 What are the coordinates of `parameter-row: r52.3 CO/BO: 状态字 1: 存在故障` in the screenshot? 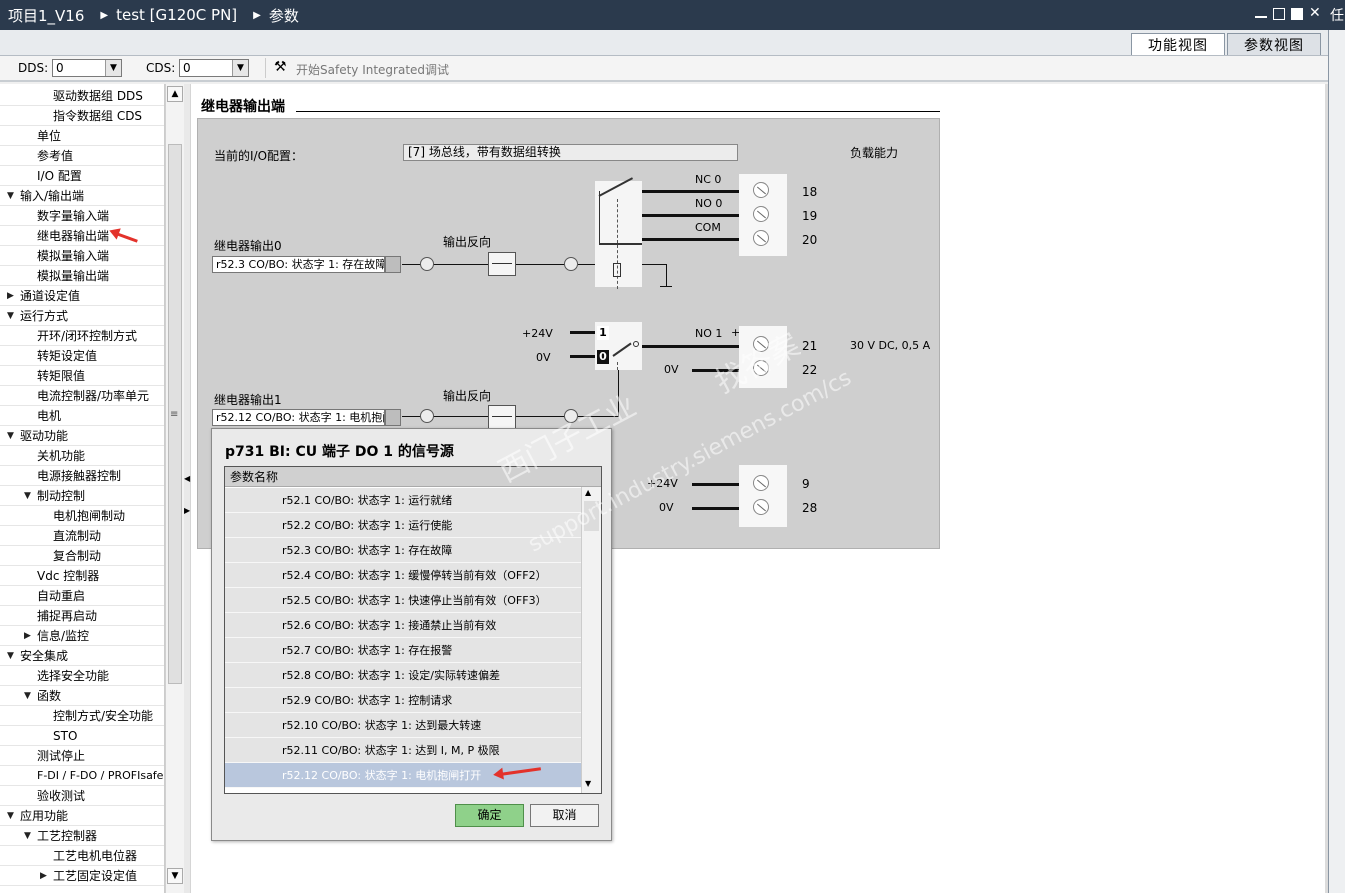 It's located at (403, 550).